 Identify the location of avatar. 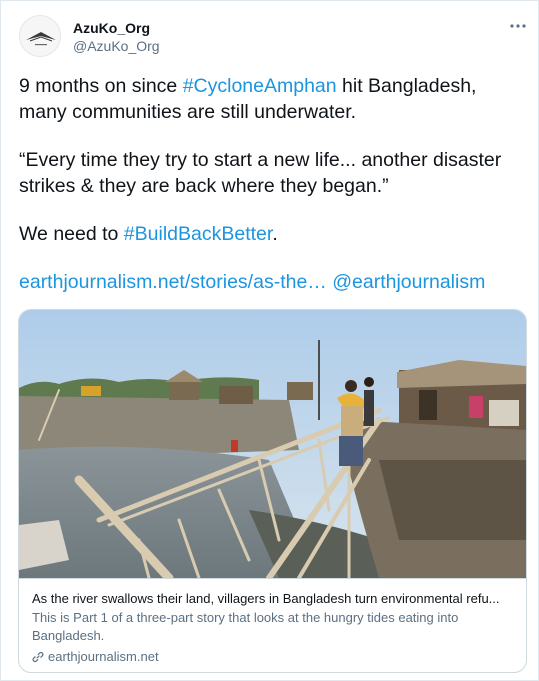
(40, 36).